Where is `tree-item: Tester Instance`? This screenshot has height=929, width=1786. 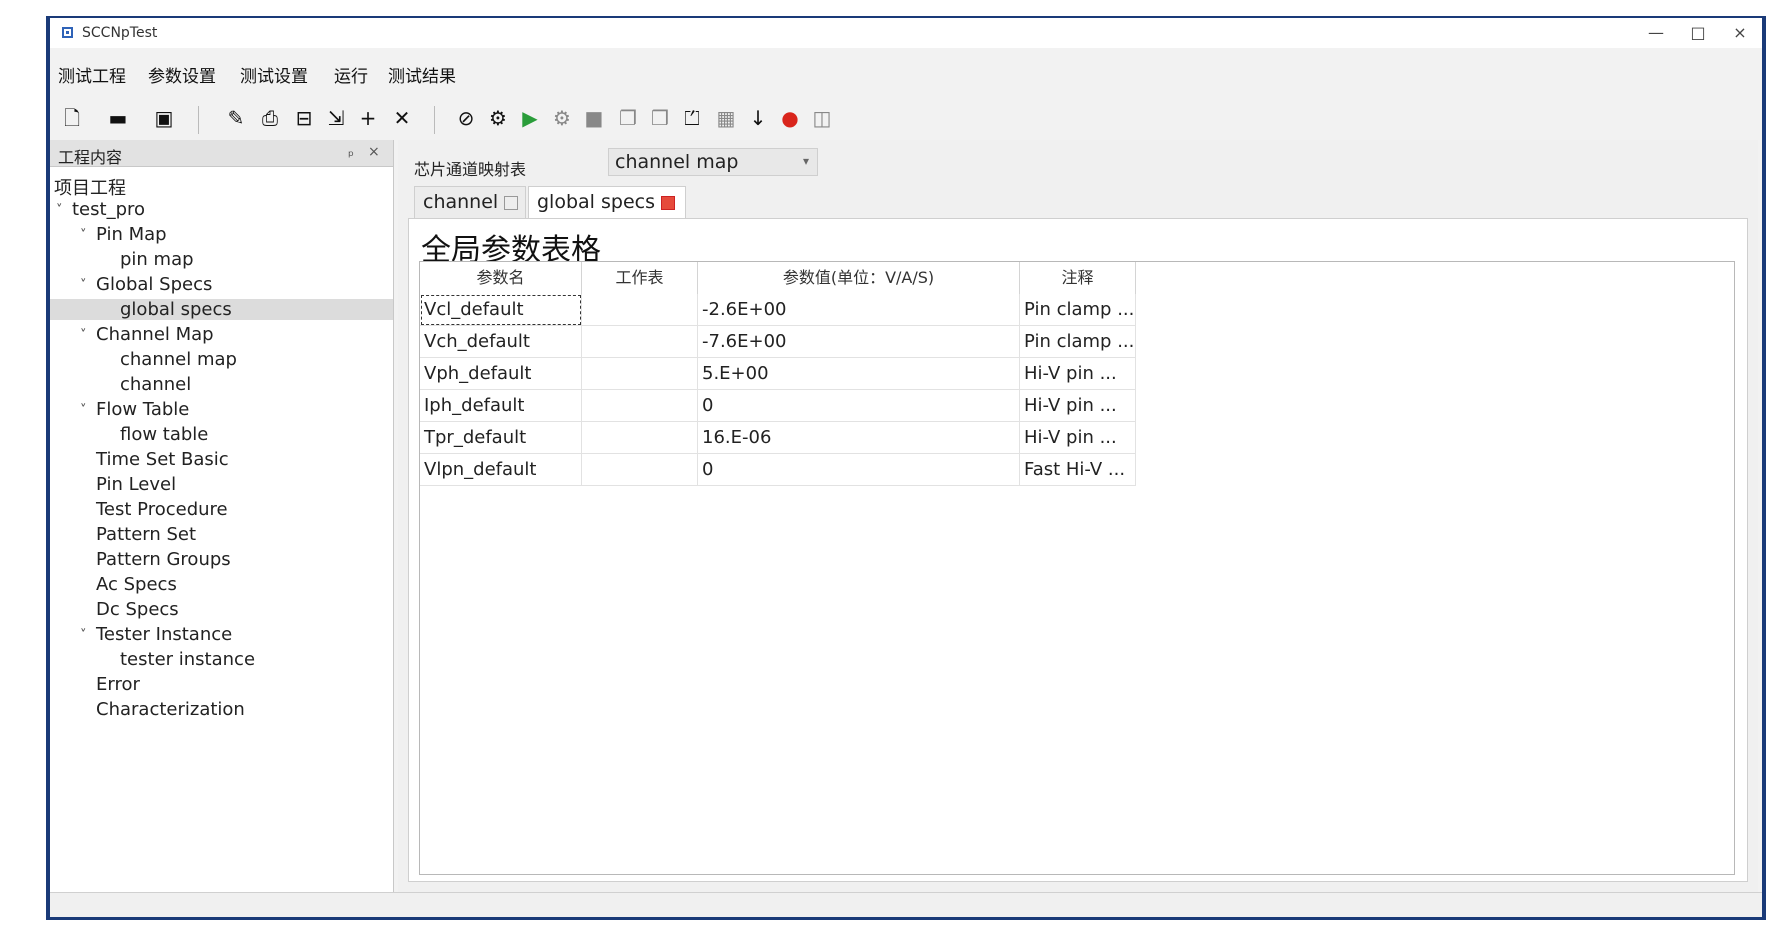 tree-item: Tester Instance is located at coordinates (164, 634).